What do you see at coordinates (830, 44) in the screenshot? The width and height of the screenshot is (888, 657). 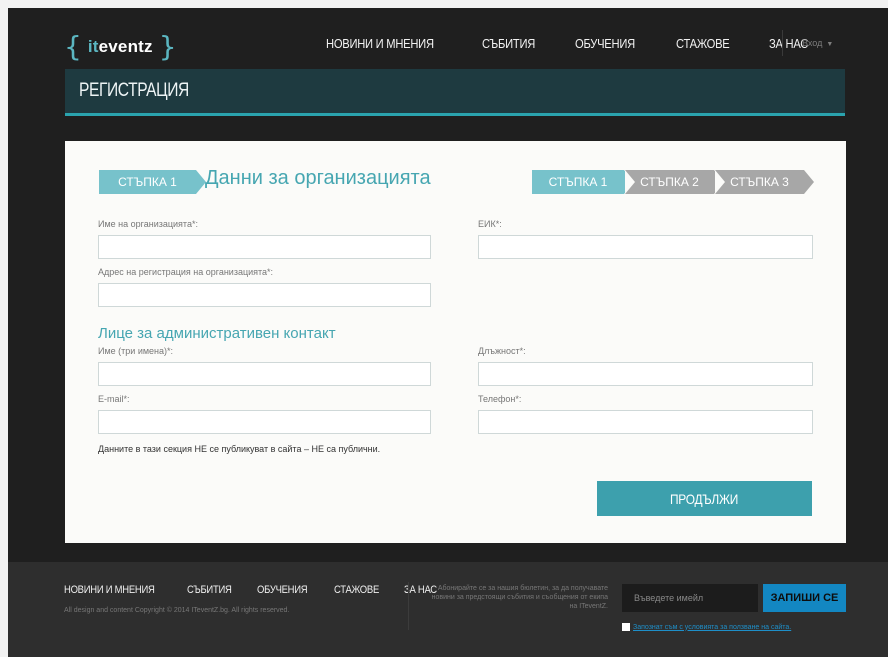 I see `chevron-down-icon: ▼` at bounding box center [830, 44].